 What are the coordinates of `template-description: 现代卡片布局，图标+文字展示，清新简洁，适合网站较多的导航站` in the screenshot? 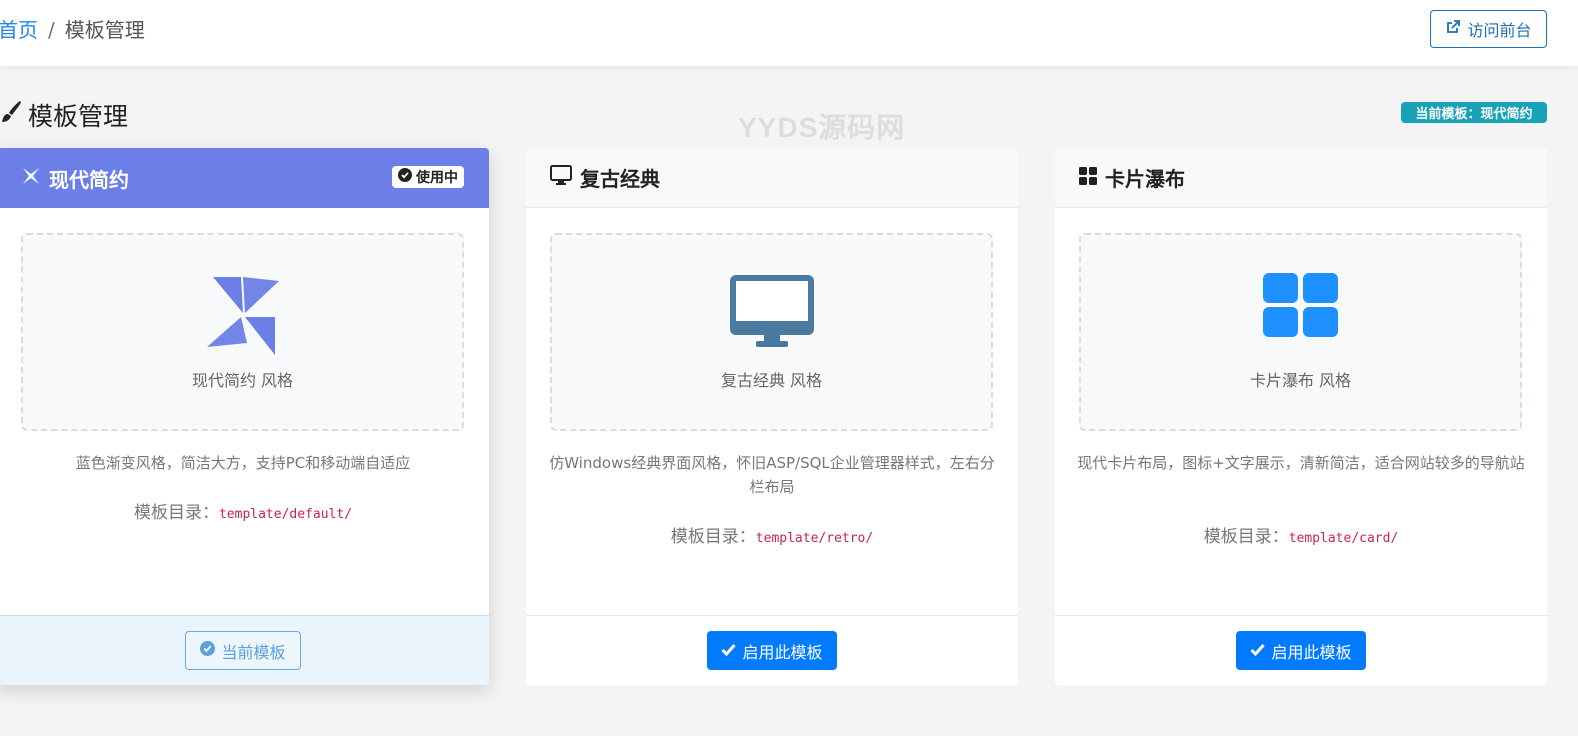 It's located at (1301, 463).